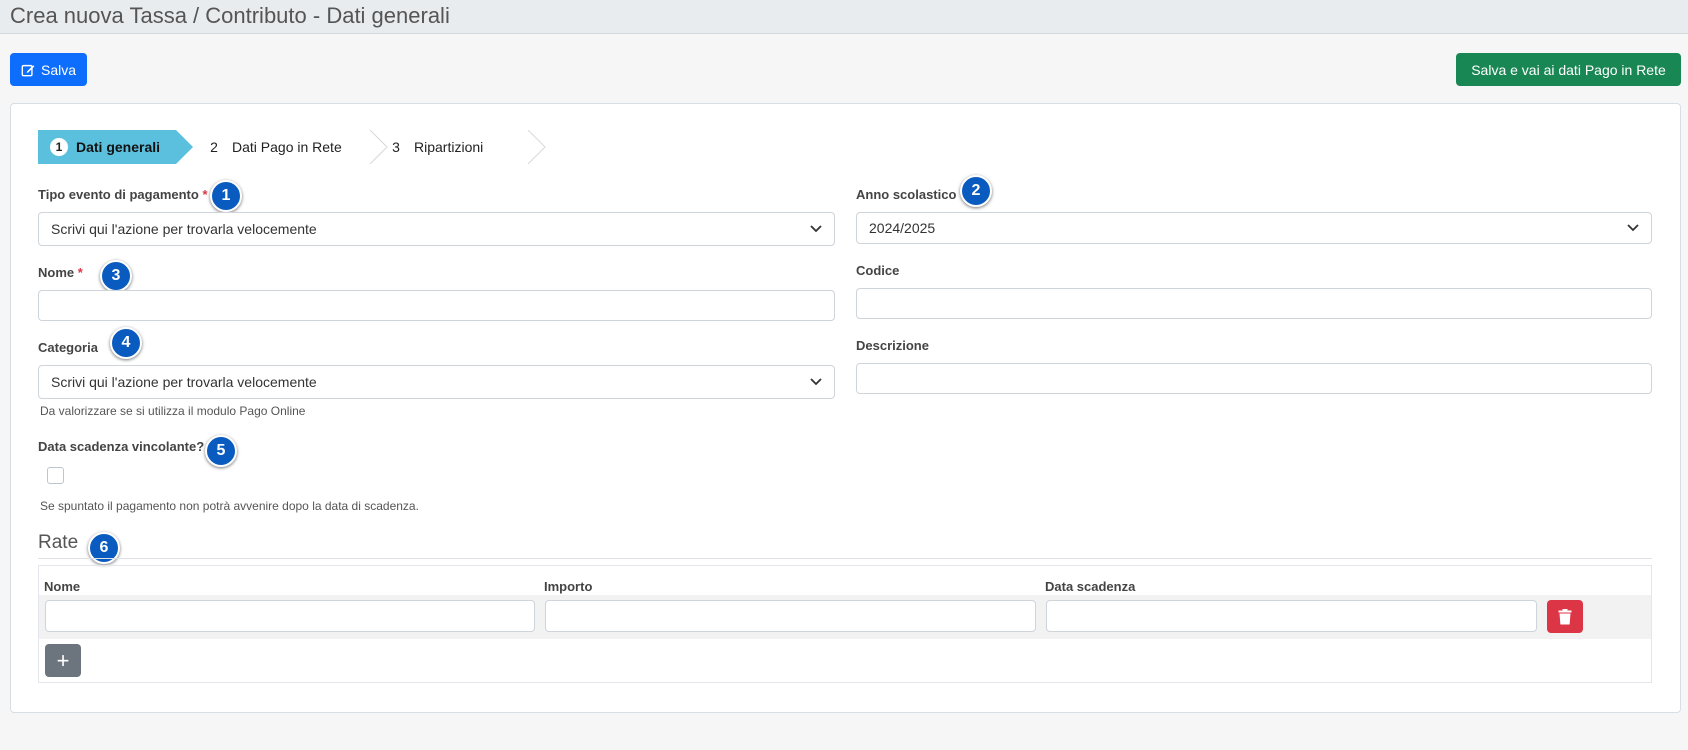  What do you see at coordinates (62, 586) in the screenshot?
I see `column-header-nome: Nome` at bounding box center [62, 586].